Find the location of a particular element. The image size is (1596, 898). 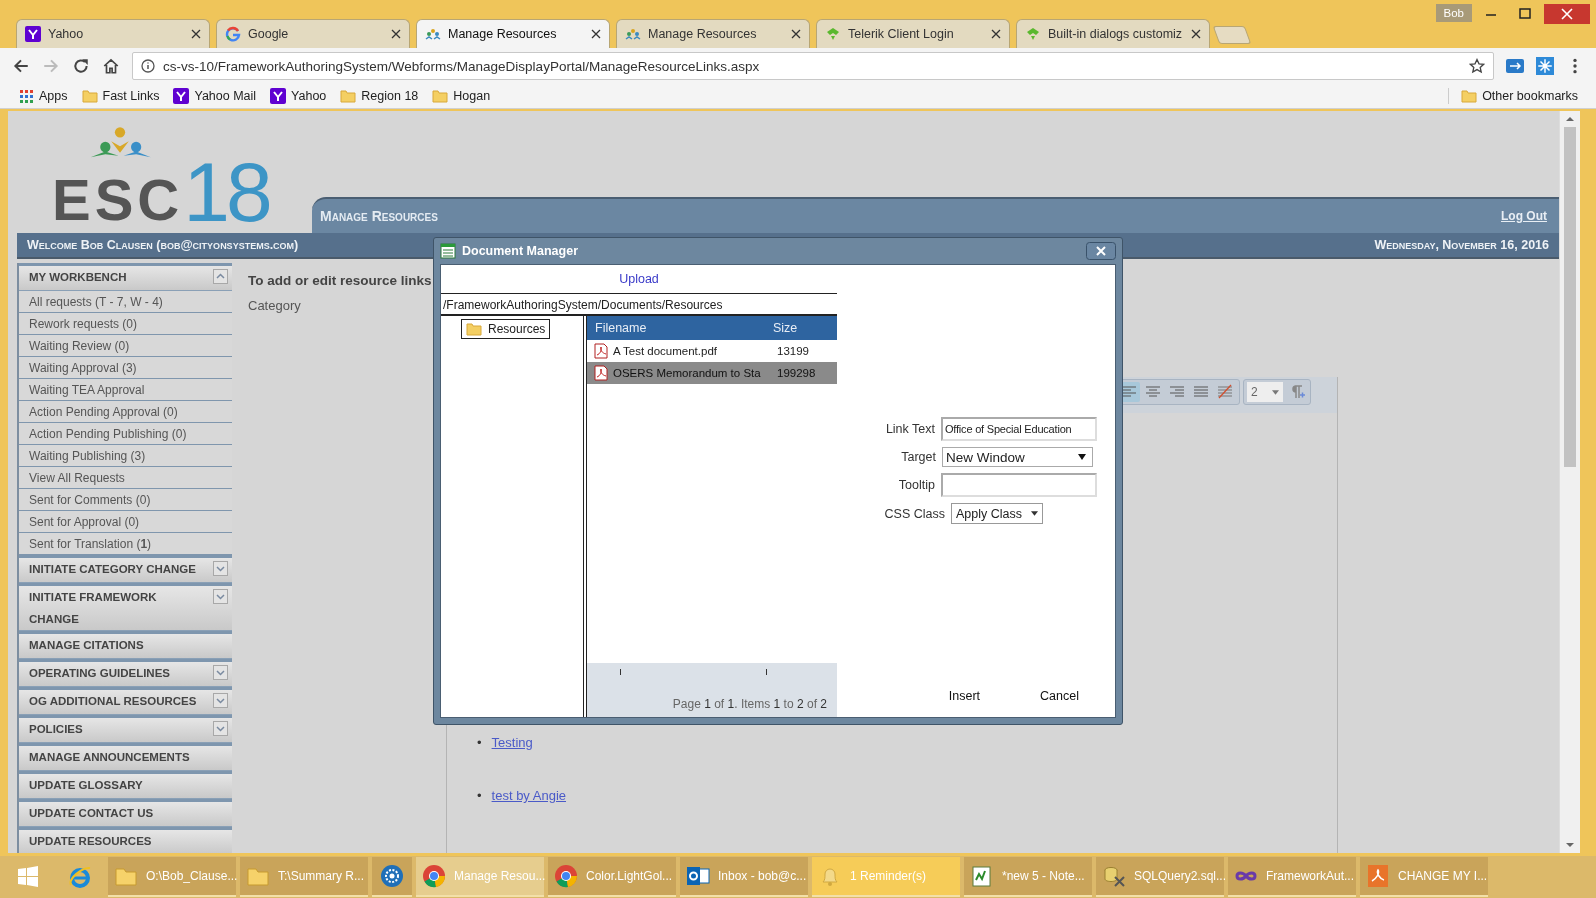

extension-icon is located at coordinates (1515, 66).